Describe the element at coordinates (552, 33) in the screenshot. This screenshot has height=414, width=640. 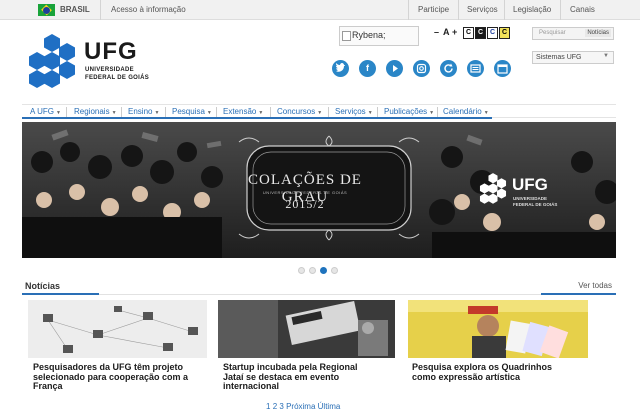
I see `search-placeholder: Pesquisar` at that location.